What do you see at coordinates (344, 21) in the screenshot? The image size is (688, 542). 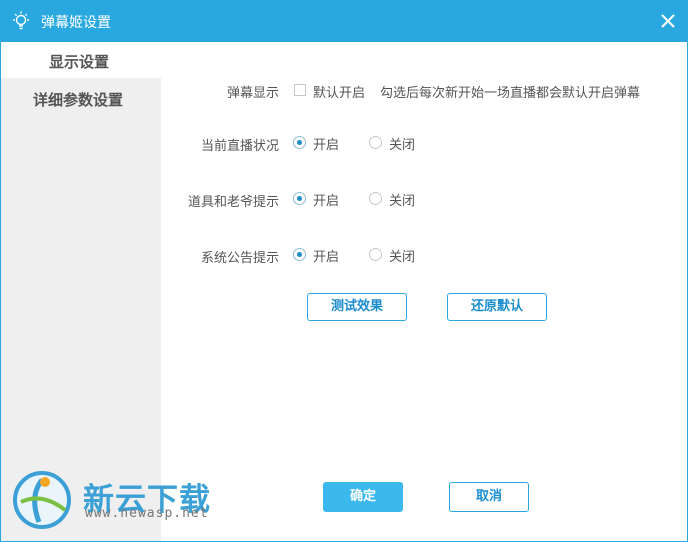 I see `title-bar: 弹幕姬设置` at bounding box center [344, 21].